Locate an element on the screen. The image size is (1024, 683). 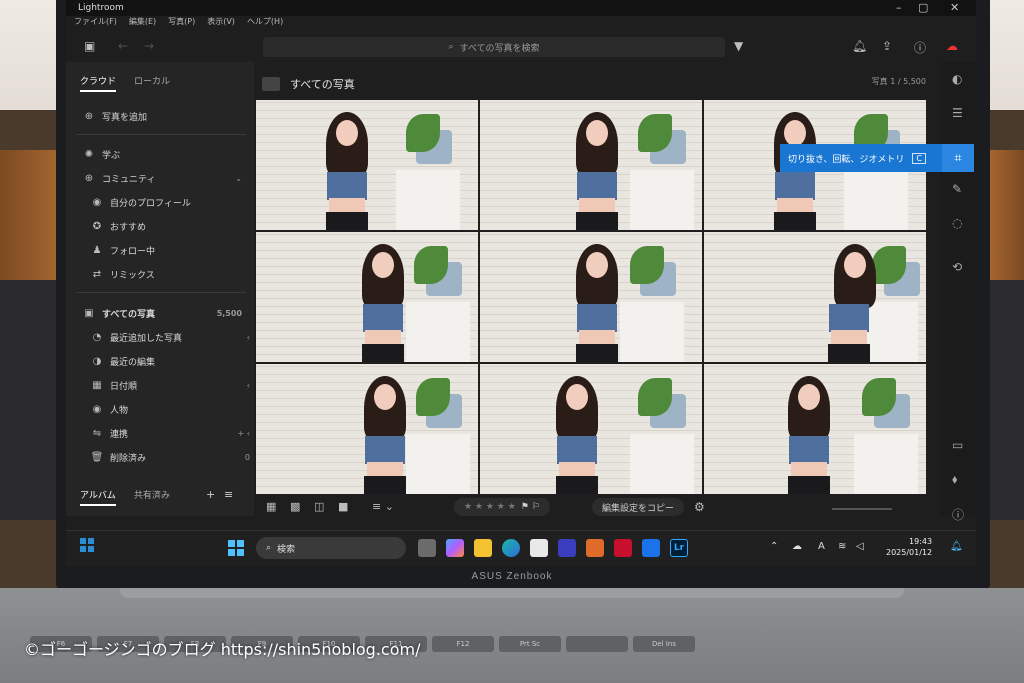
history-icon: ⟲ is located at coordinates (957, 267).